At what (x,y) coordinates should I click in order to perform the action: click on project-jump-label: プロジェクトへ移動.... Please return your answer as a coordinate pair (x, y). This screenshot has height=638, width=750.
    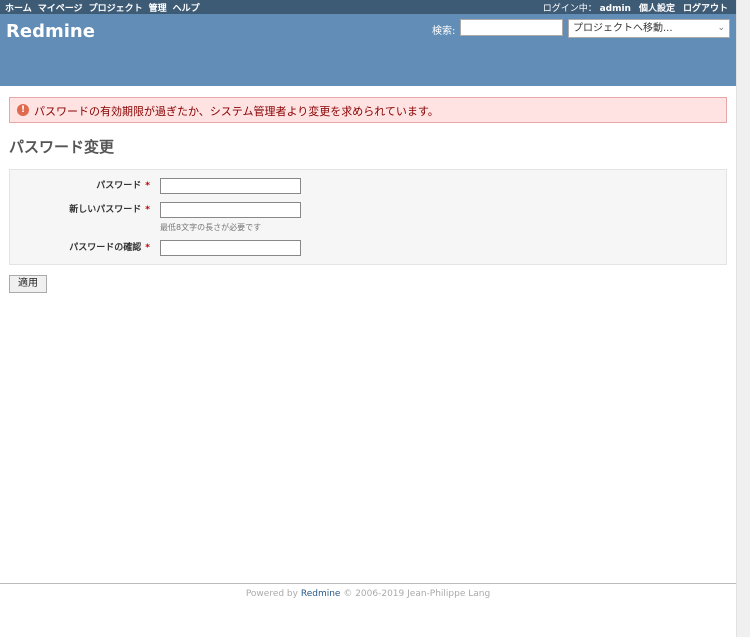
    Looking at the image, I should click on (623, 28).